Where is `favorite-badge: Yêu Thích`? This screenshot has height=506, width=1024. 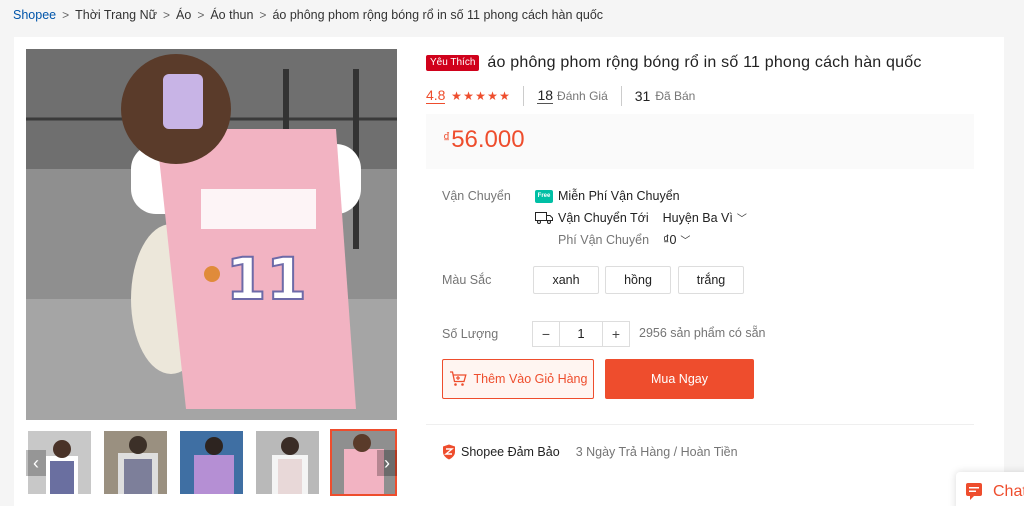 favorite-badge: Yêu Thích is located at coordinates (453, 63).